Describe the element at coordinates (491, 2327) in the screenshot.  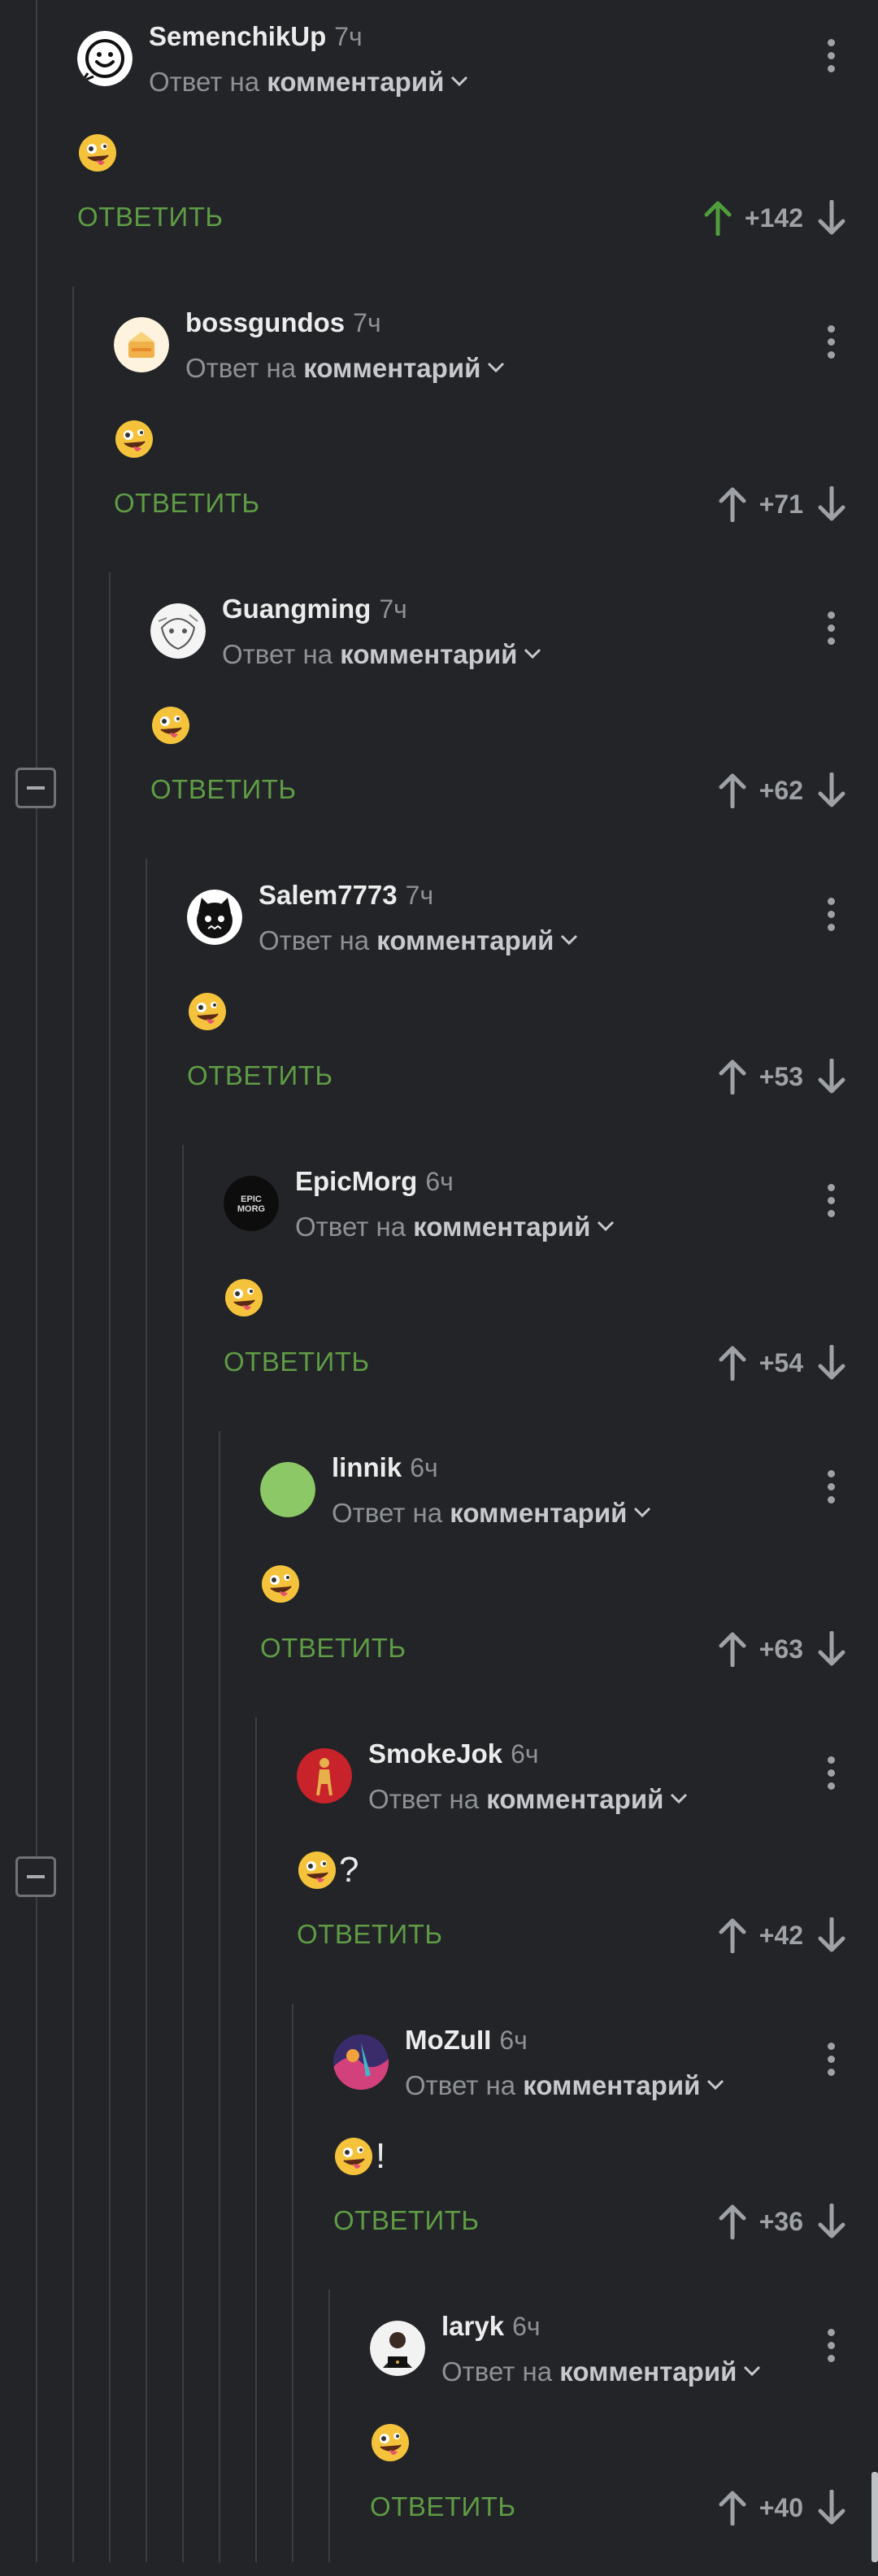
I see `author-name: laryk 6ч` at that location.